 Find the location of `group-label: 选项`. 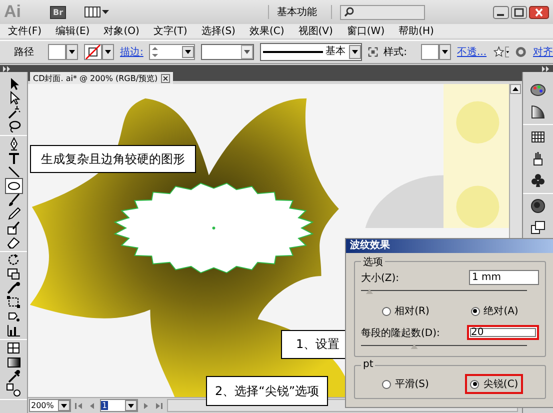

group-label: 选项 is located at coordinates (373, 262).